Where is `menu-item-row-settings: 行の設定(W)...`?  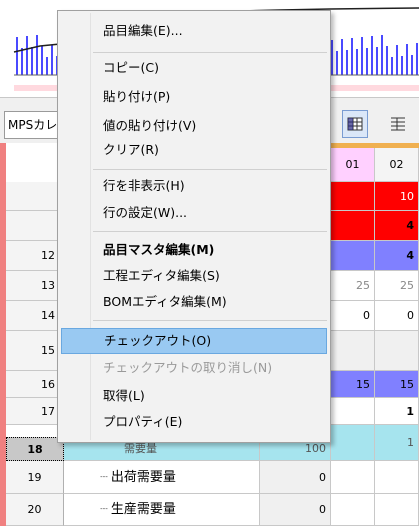 menu-item-row-settings: 行の設定(W)... is located at coordinates (194, 213).